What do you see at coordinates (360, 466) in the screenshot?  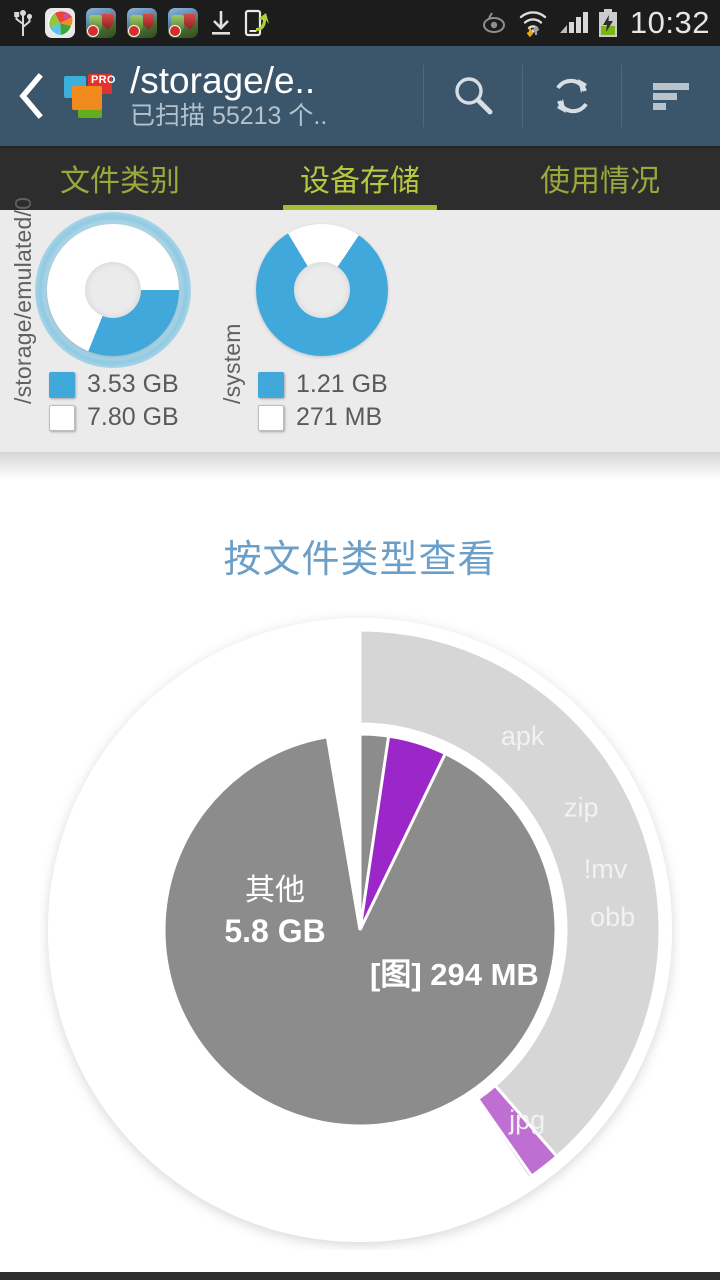 I see `panel-shadow` at bounding box center [360, 466].